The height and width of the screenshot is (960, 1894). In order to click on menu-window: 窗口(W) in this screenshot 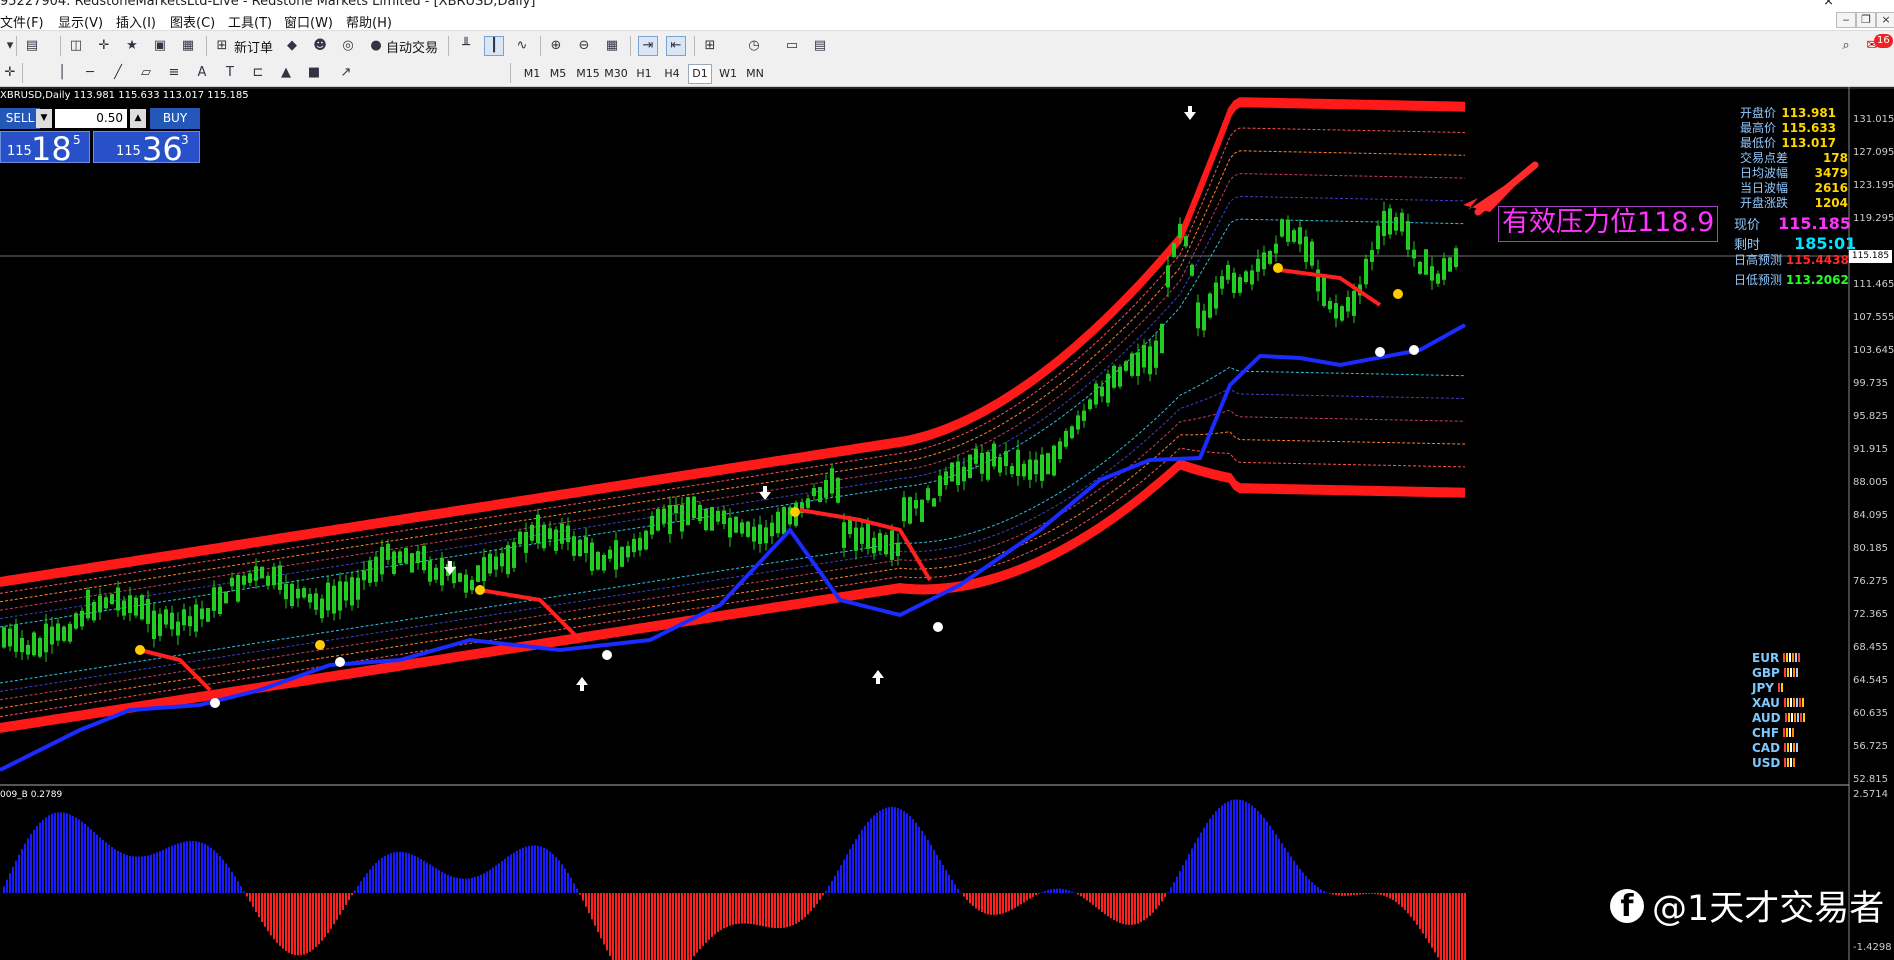, I will do `click(308, 21)`.